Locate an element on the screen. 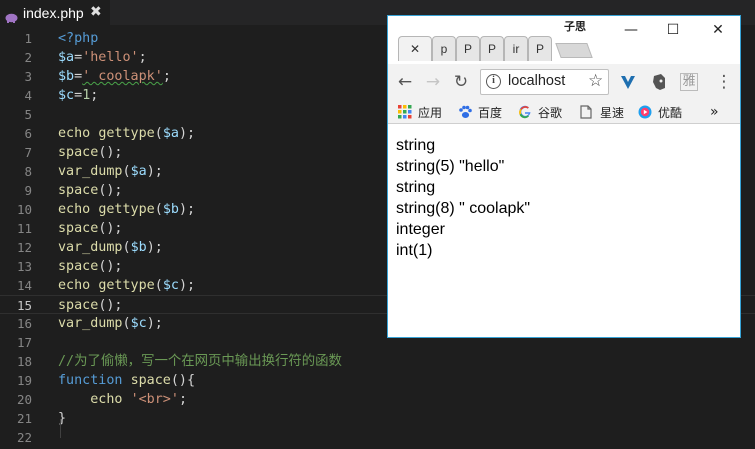  line-number: 9 is located at coordinates (28, 190).